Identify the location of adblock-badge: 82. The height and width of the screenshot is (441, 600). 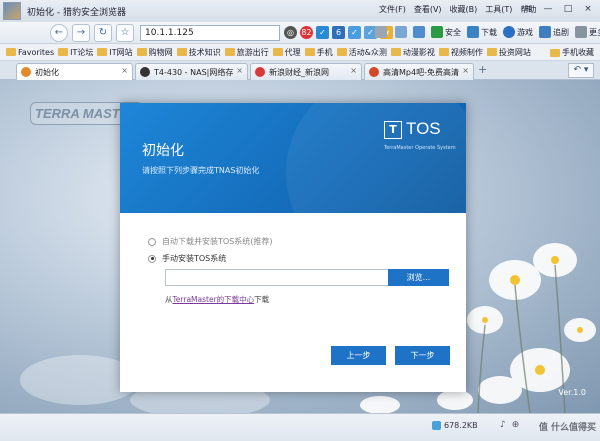
(306, 32).